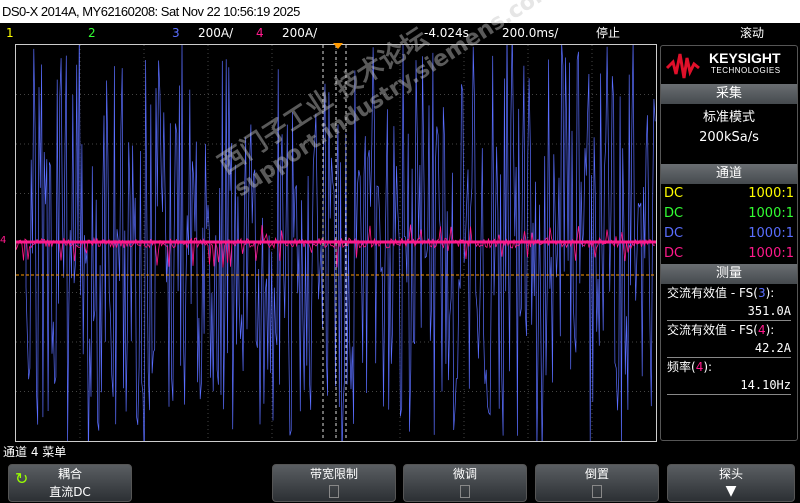 This screenshot has width=800, height=503. I want to click on ch4-indicator: 4, so click(260, 33).